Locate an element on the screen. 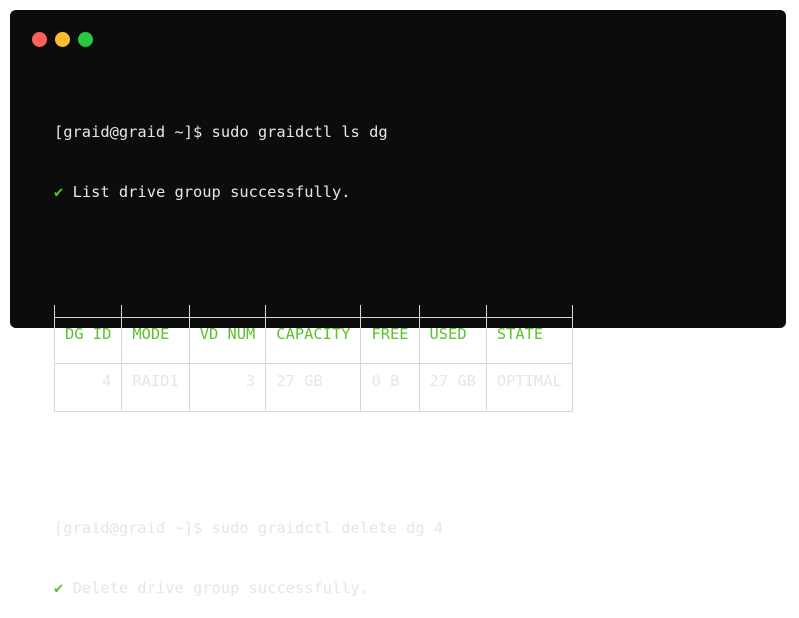 The width and height of the screenshot is (799, 618). close-dot is located at coordinates (39, 39).